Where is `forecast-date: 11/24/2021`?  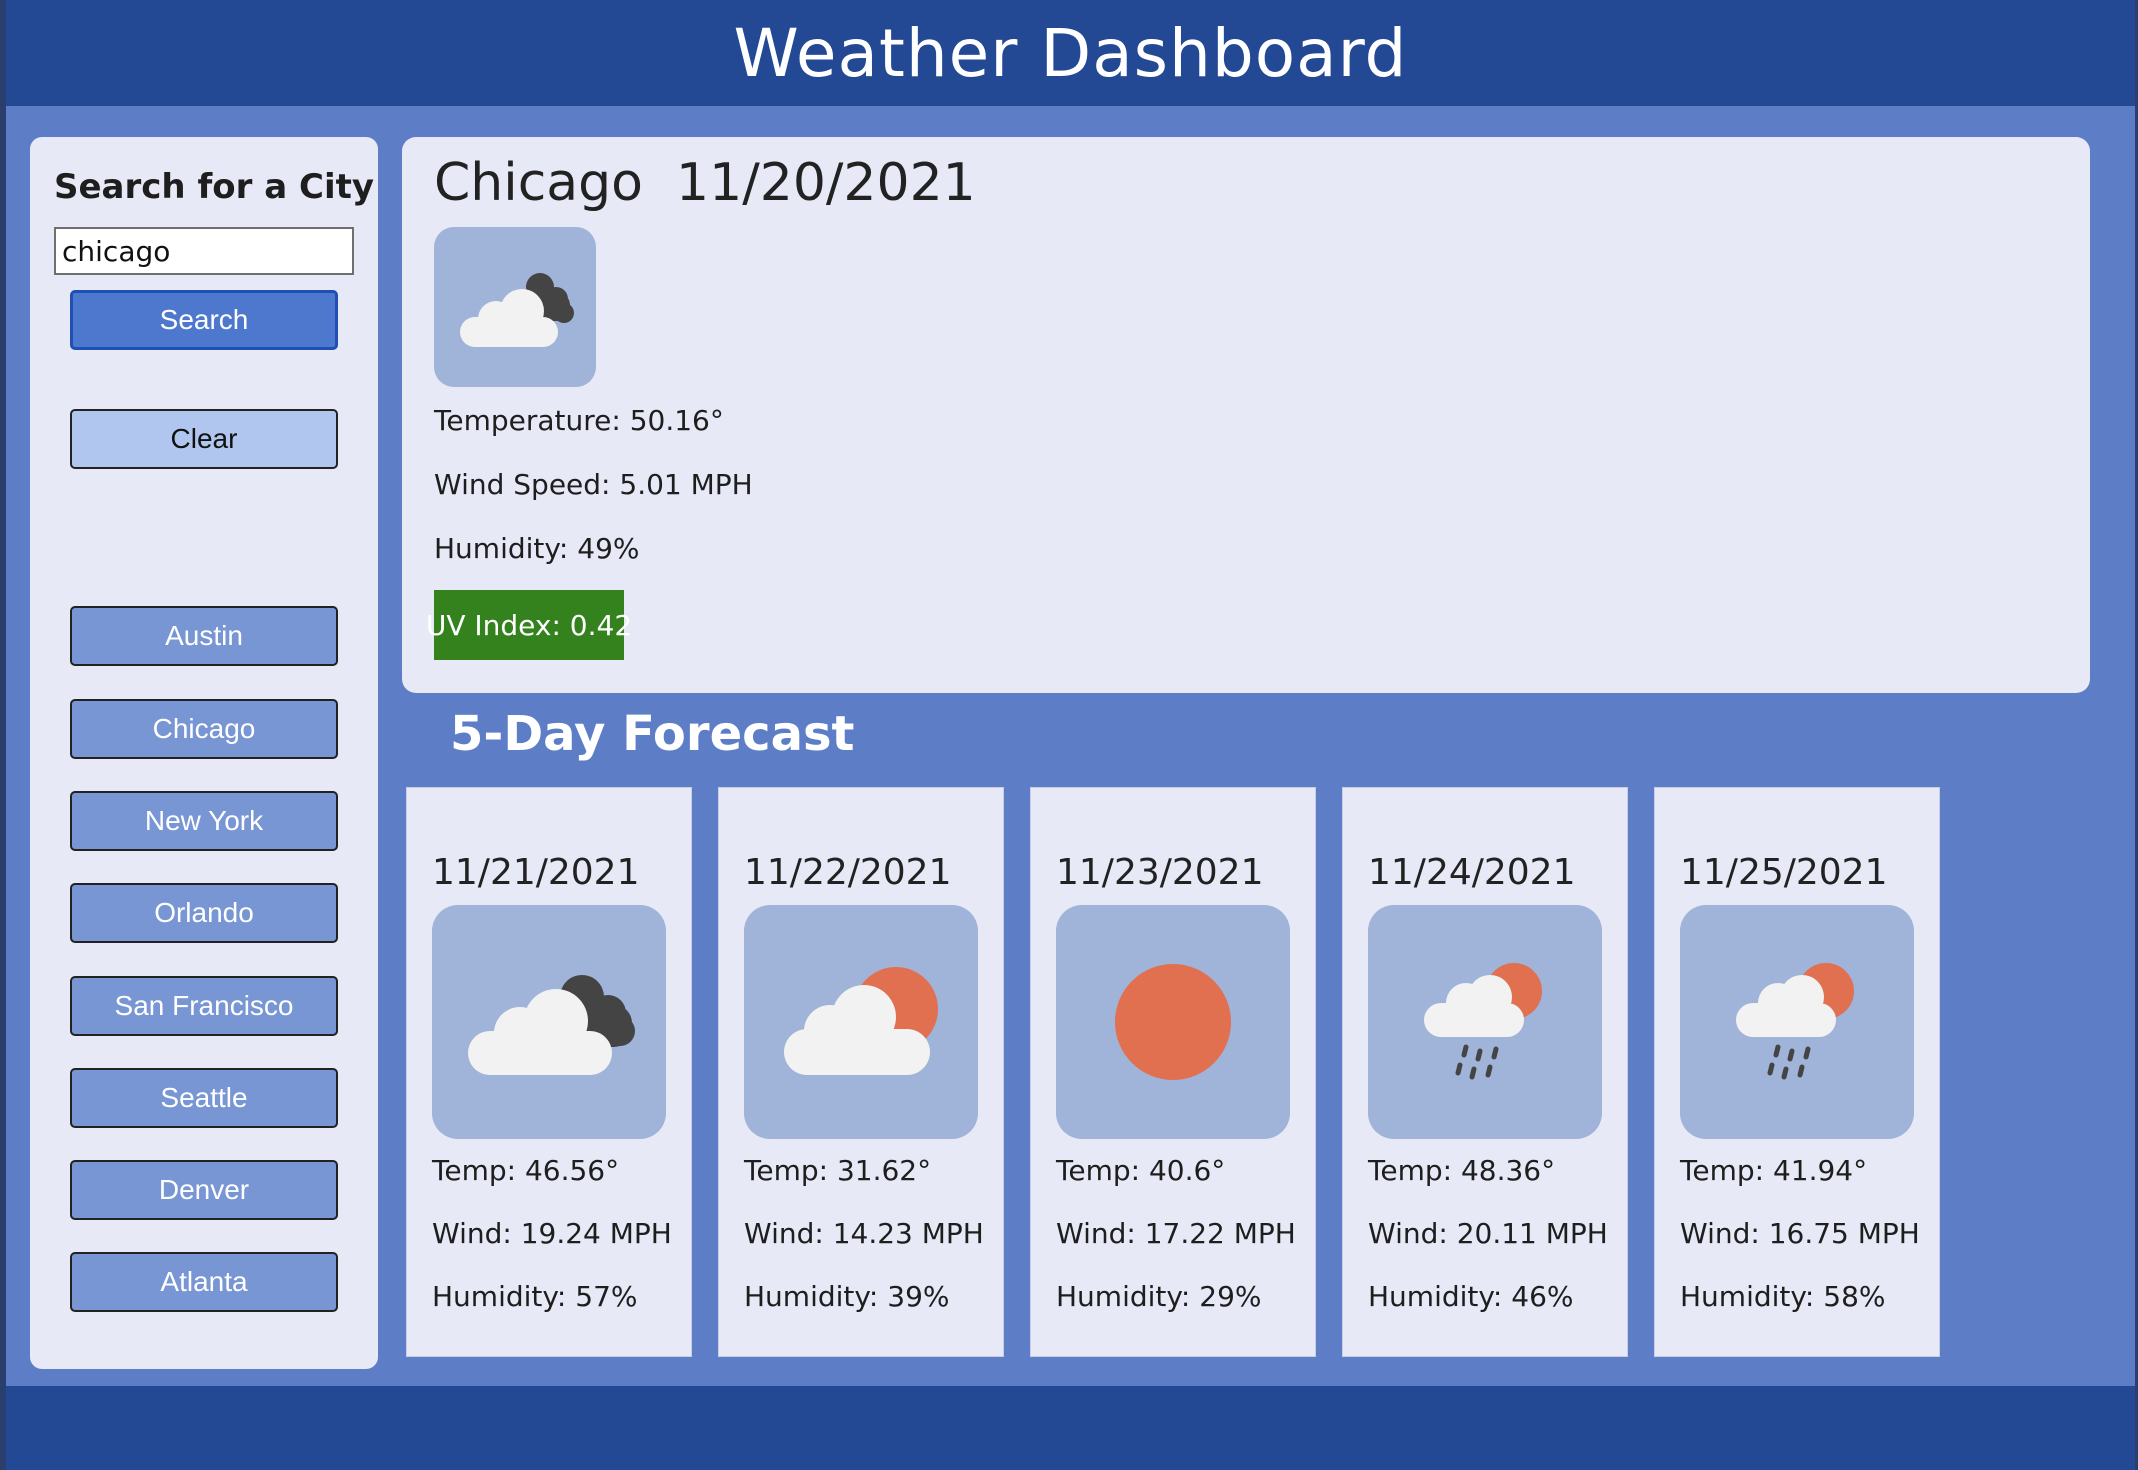 forecast-date: 11/24/2021 is located at coordinates (1472, 872).